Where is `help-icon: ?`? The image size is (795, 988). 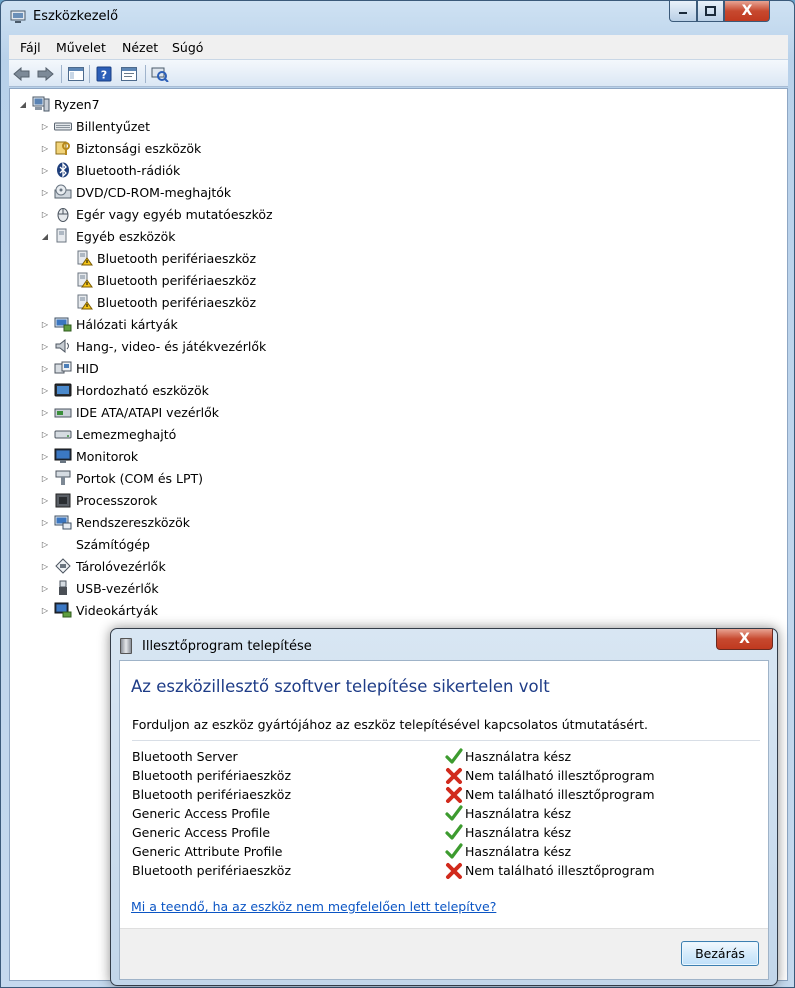
help-icon: ? is located at coordinates (104, 74).